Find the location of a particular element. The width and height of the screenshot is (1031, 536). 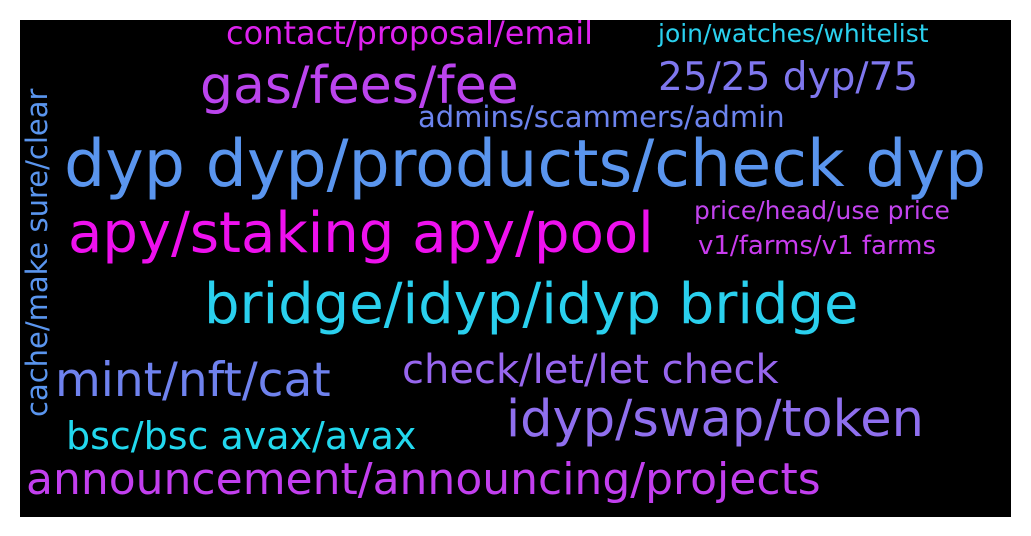

word-cache-make-sure-clear: cache/make sure/clear is located at coordinates (37, 252).